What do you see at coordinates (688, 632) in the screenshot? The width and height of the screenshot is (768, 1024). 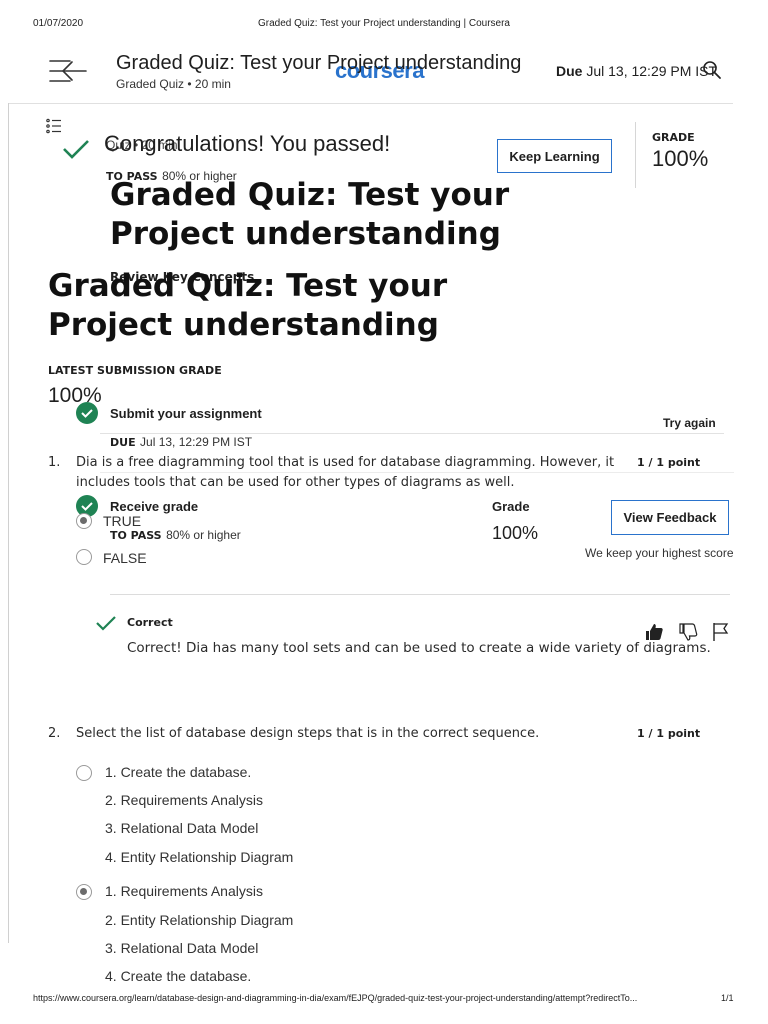 I see `thumbs-down-icon` at bounding box center [688, 632].